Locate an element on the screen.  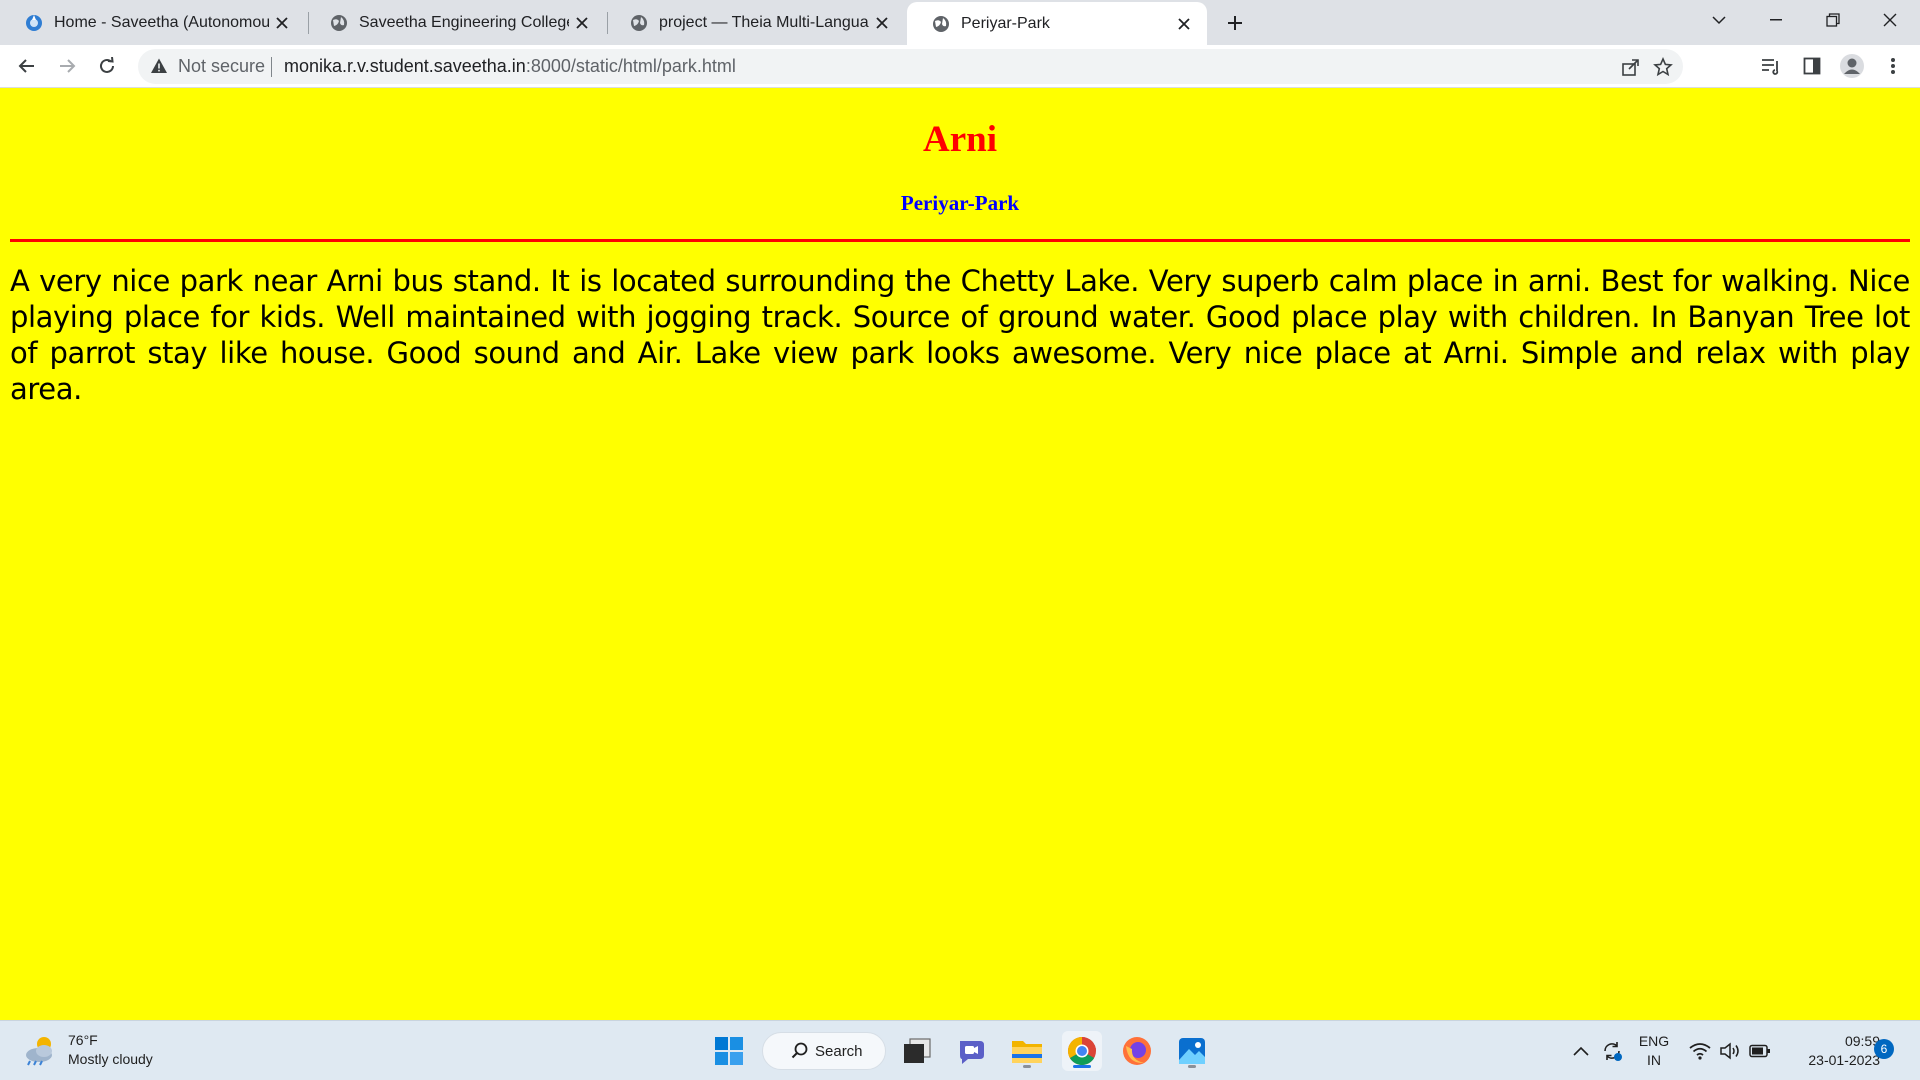
volume-button is located at coordinates (1730, 1050).